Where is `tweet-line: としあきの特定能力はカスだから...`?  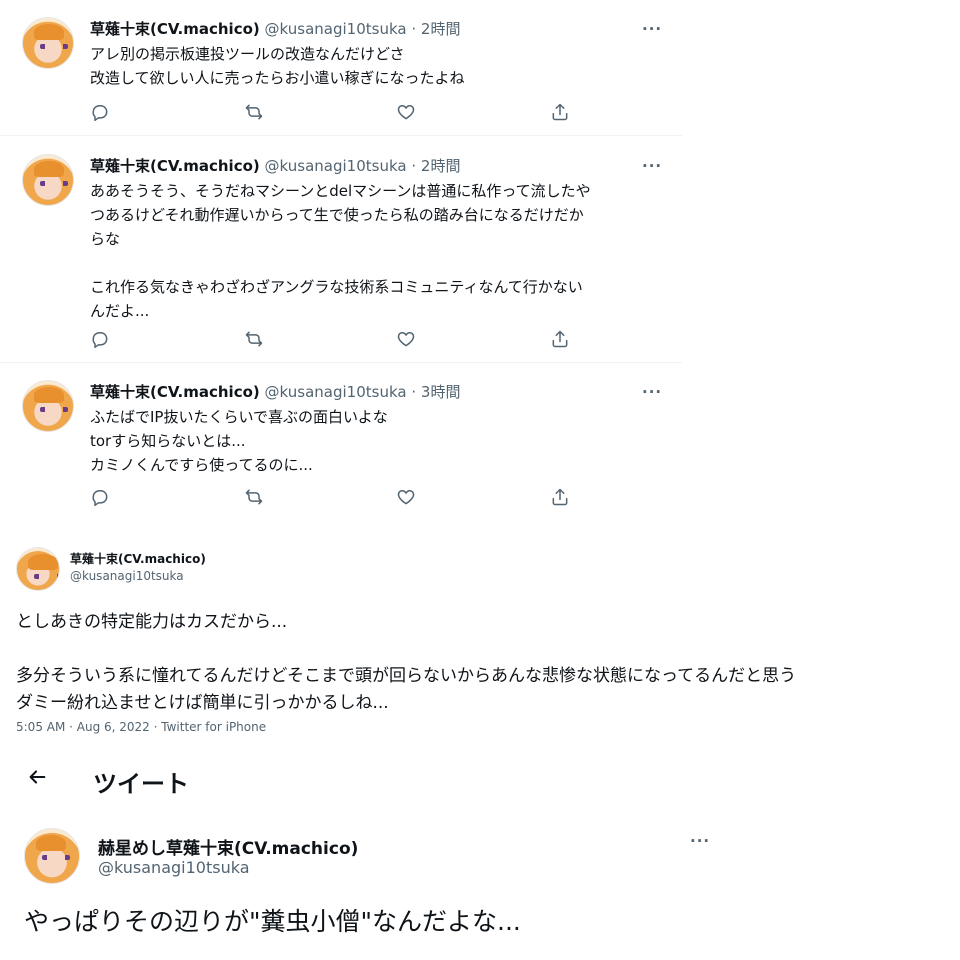
tweet-line: としあきの特定能力はカスだから... is located at coordinates (152, 622).